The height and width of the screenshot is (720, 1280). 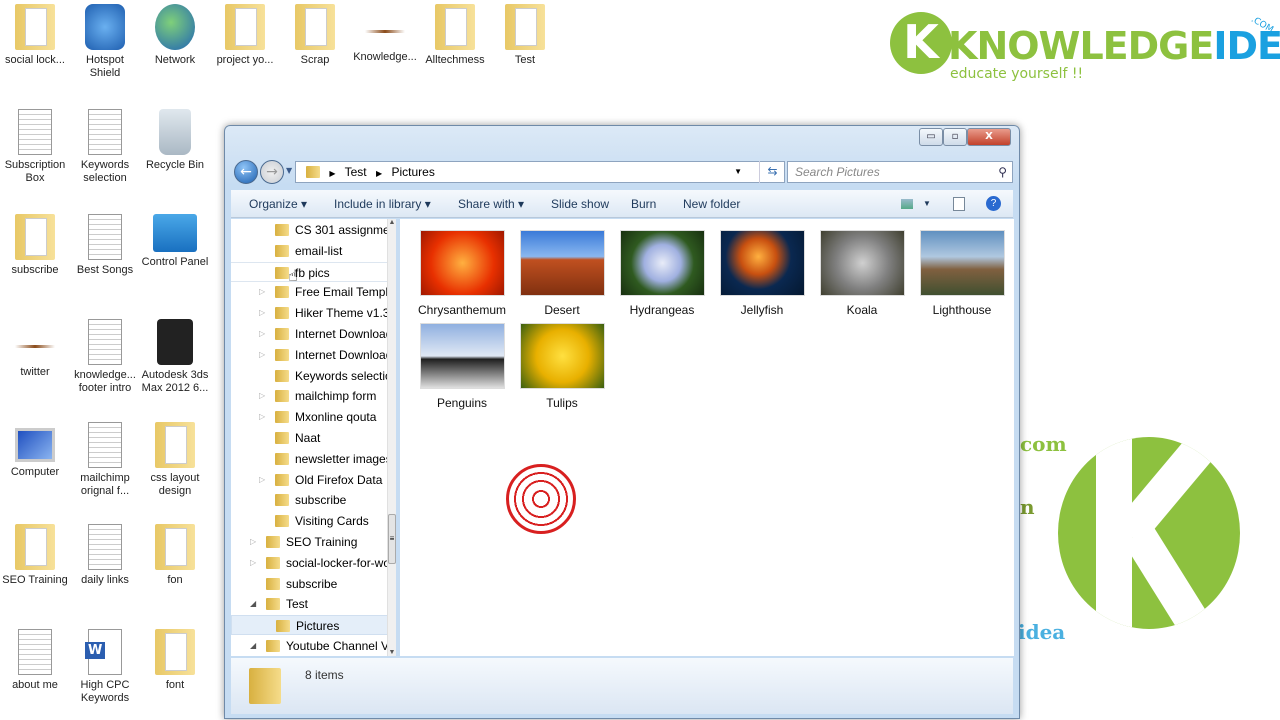 I want to click on tree-item: fb pics, so click(x=311, y=271).